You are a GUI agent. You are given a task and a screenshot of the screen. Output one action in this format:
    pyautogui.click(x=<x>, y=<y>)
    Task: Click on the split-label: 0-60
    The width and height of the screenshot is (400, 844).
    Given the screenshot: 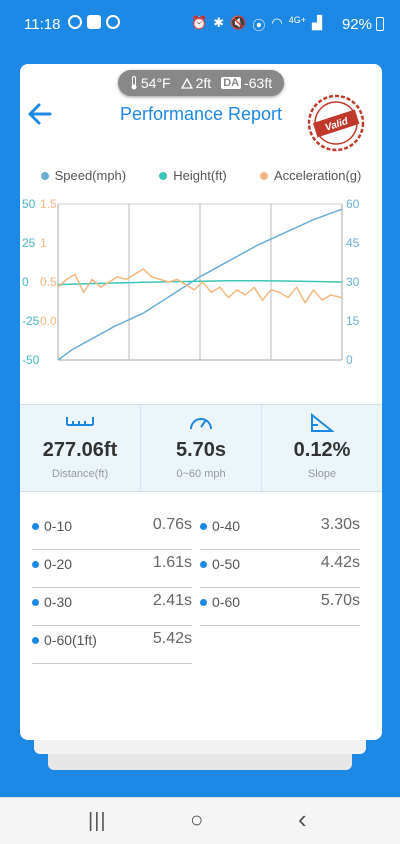 What is the action you would take?
    pyautogui.click(x=226, y=602)
    